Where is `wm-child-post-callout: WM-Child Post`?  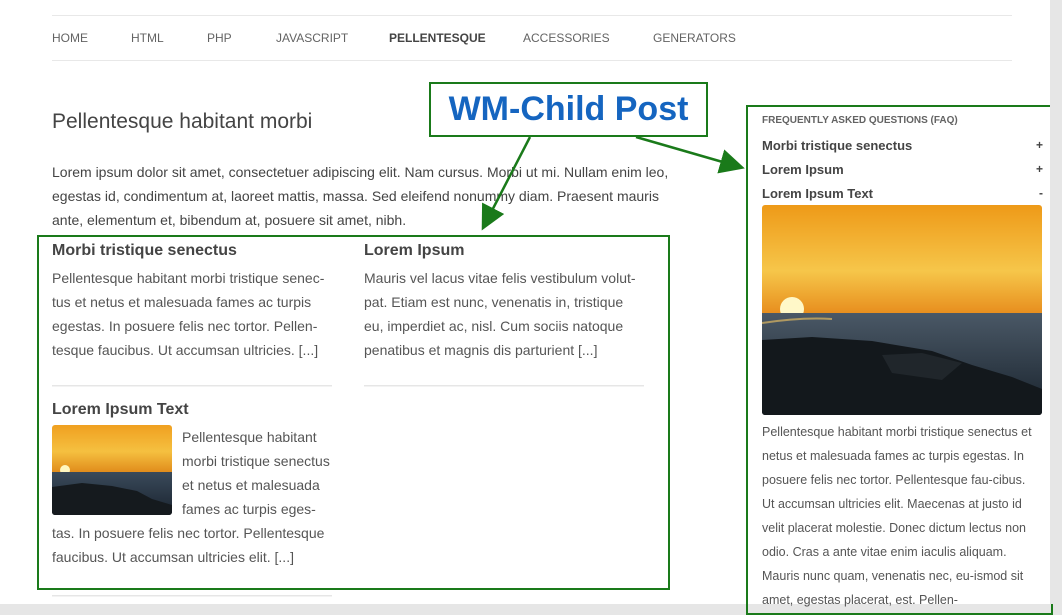 wm-child-post-callout: WM-Child Post is located at coordinates (568, 109).